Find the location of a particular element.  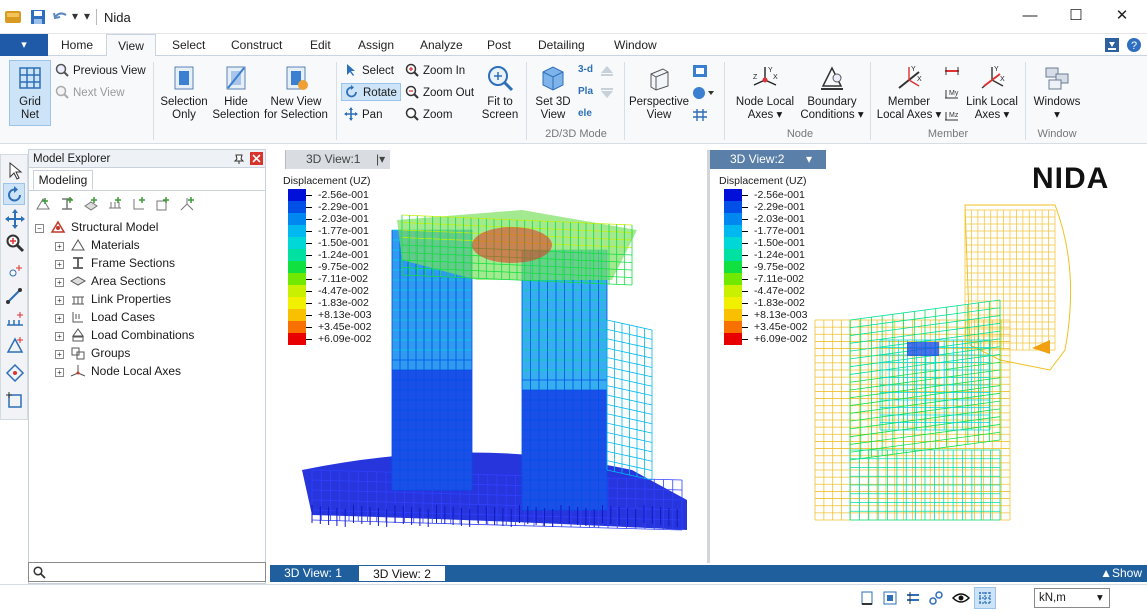

viewport-2-menu-icon: ▾ is located at coordinates (809, 159).